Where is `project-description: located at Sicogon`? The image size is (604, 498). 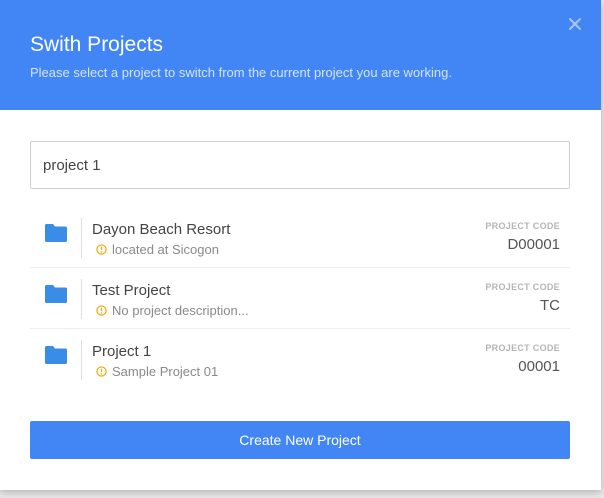 project-description: located at Sicogon is located at coordinates (157, 249).